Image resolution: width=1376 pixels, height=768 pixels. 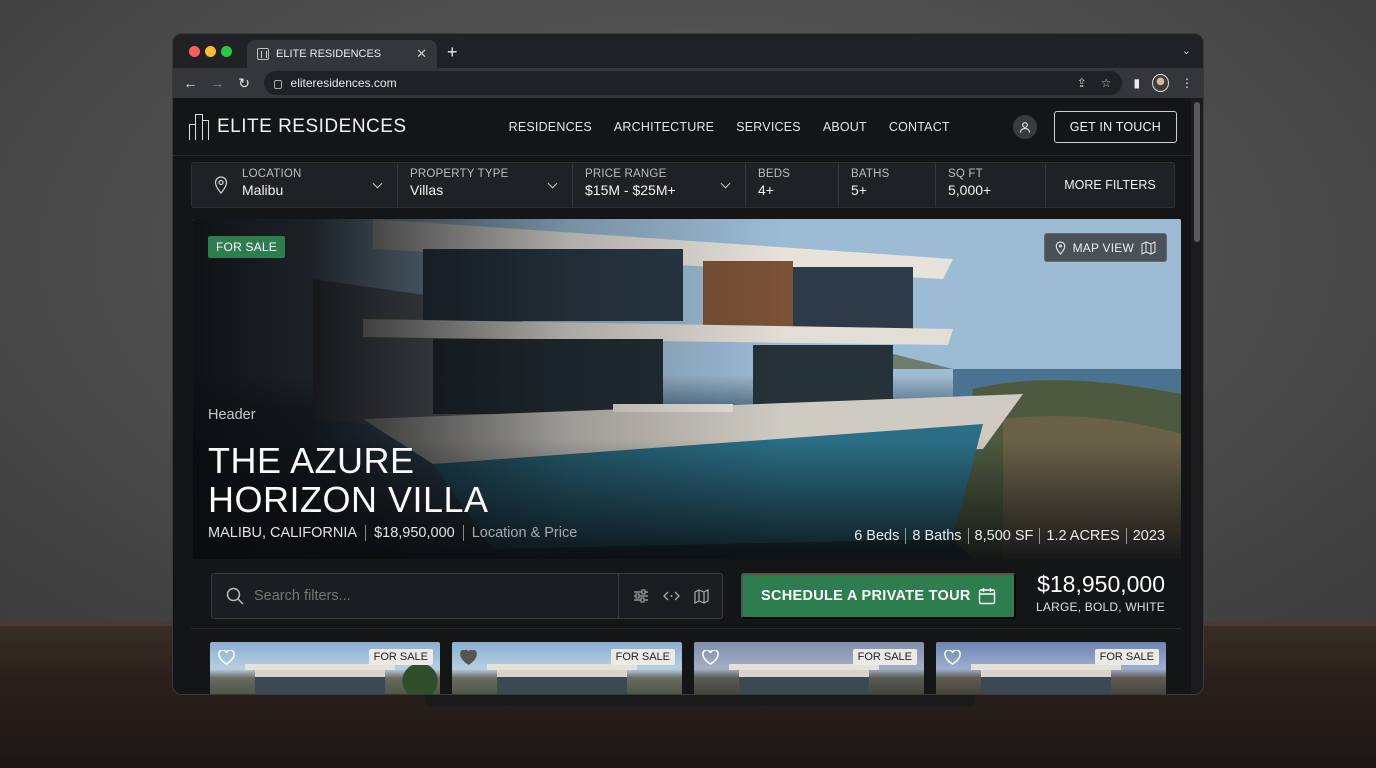 I want to click on browser-tab: ELITE RESIDENCES ✕, so click(x=342, y=54).